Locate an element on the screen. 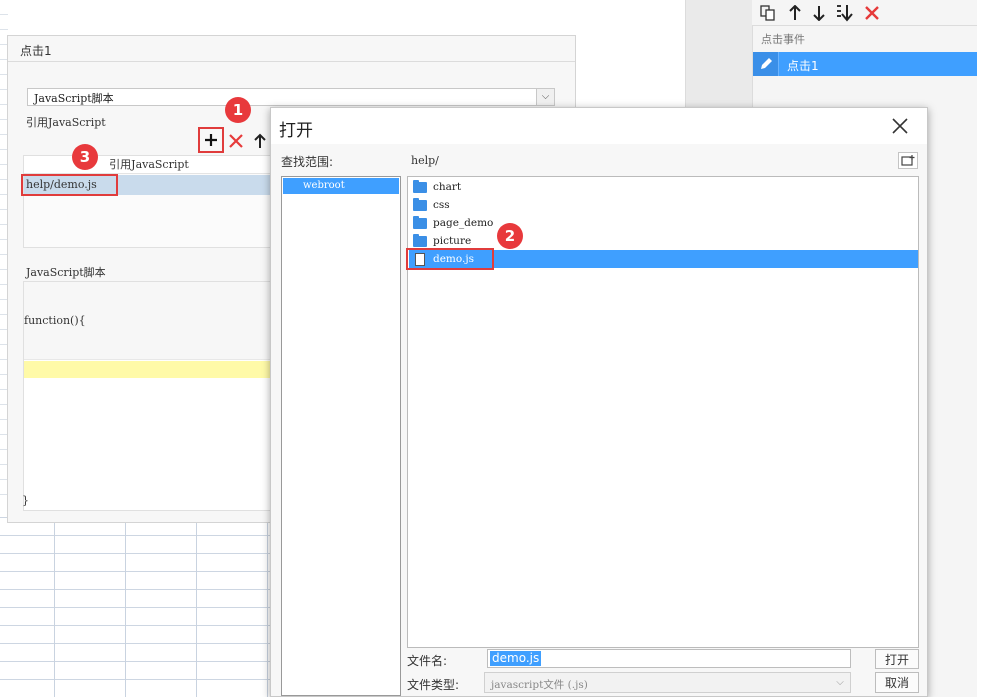  event-item: 点击1 is located at coordinates (865, 64).